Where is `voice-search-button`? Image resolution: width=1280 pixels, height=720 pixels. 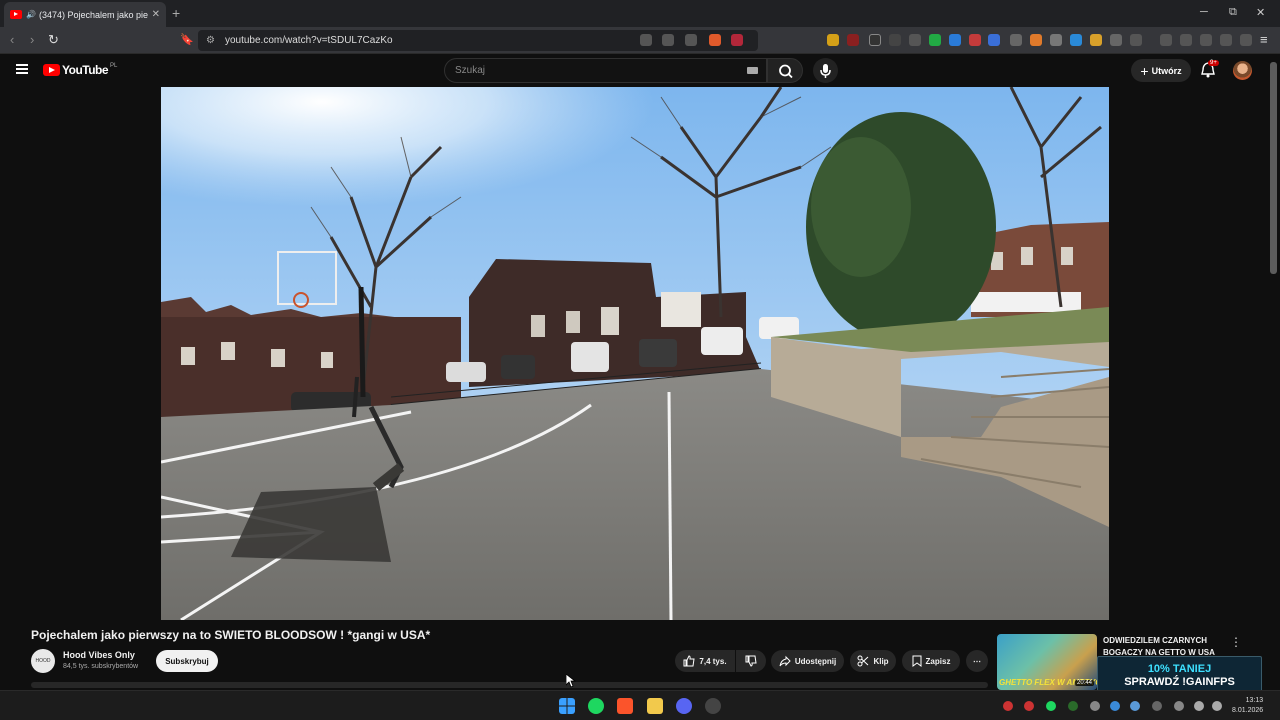
voice-search-button is located at coordinates (825, 70).